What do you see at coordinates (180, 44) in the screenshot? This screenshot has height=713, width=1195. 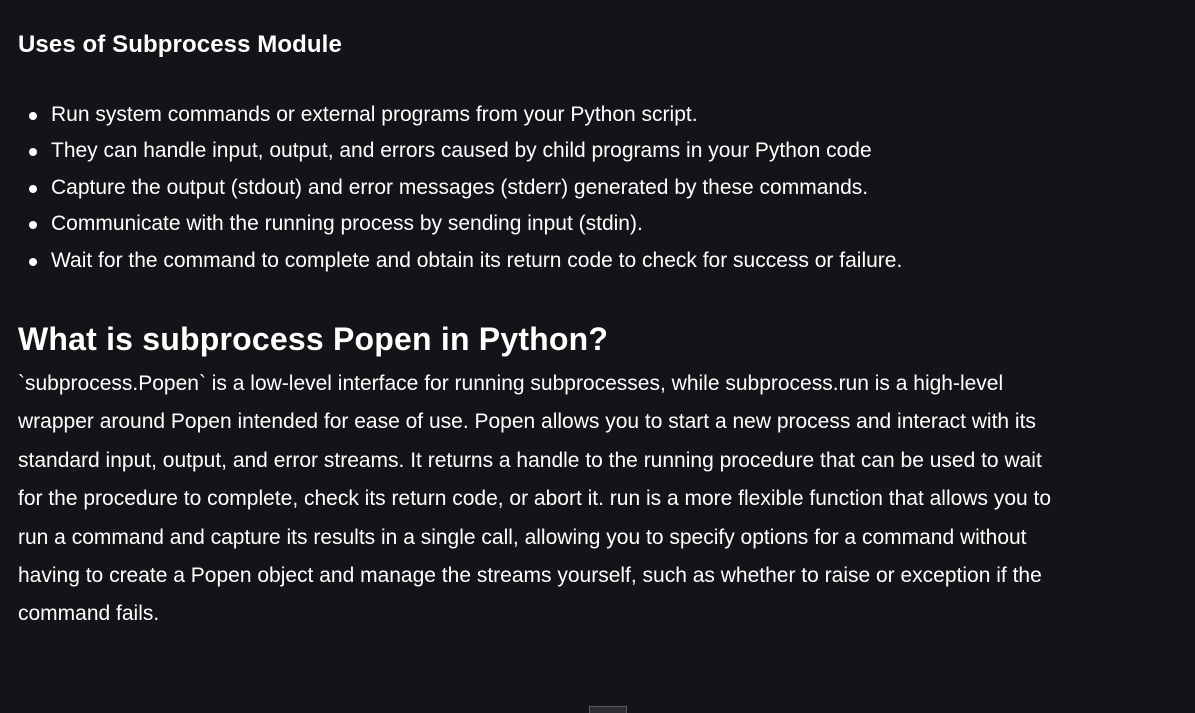 I see `section-heading-uses: Uses of Subprocess Module` at bounding box center [180, 44].